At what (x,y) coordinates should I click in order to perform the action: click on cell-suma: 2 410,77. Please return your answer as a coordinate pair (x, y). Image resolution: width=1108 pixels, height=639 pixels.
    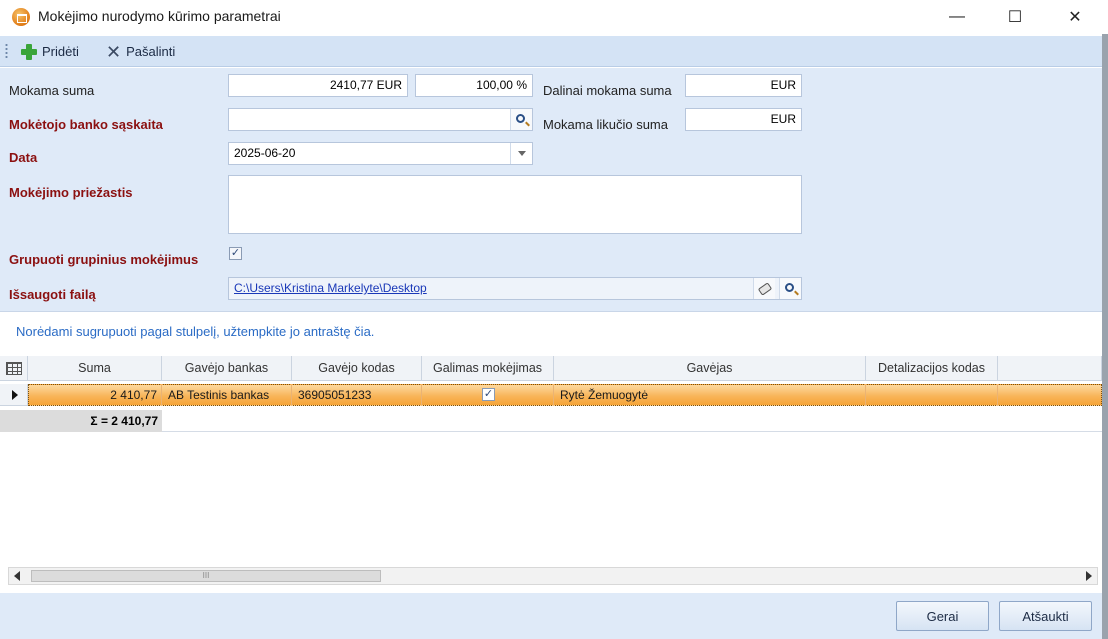
    Looking at the image, I should click on (95, 395).